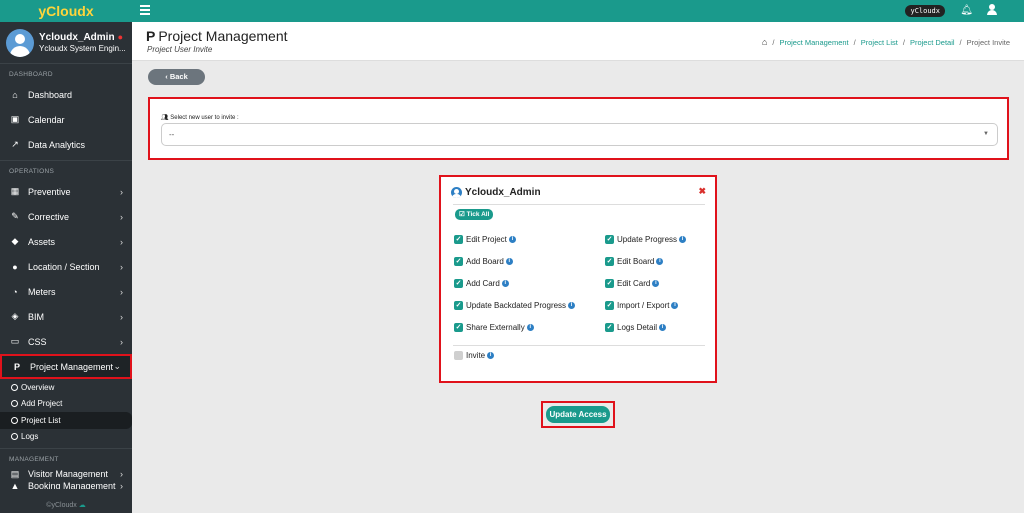 This screenshot has width=1024, height=513. What do you see at coordinates (66, 119) in the screenshot?
I see `sidebar-item-calendar: ▣ Calendar` at bounding box center [66, 119].